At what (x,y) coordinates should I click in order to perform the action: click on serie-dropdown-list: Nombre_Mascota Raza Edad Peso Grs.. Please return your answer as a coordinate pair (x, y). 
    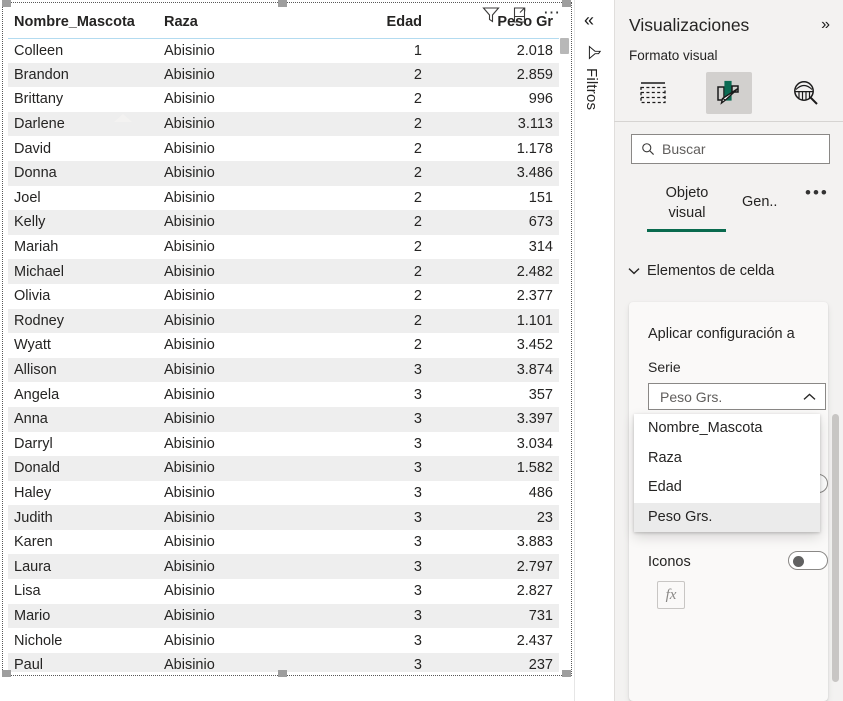
    Looking at the image, I should click on (727, 473).